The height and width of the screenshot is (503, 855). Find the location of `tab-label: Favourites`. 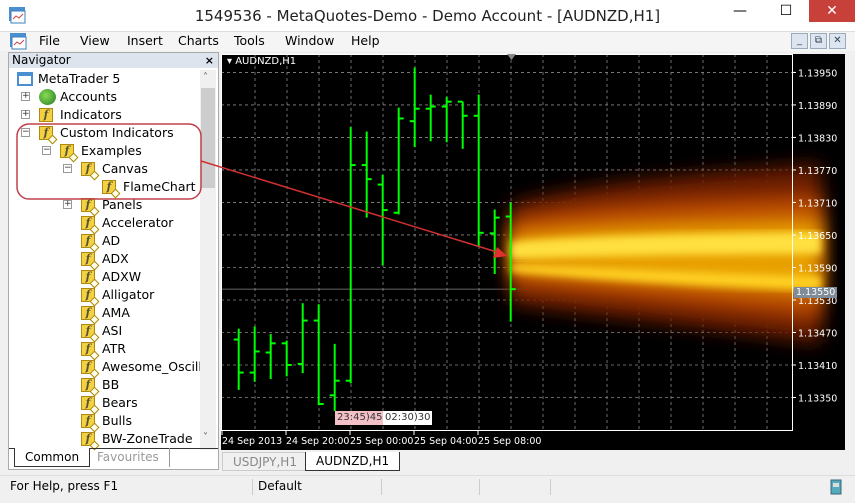

tab-label: Favourites is located at coordinates (128, 457).